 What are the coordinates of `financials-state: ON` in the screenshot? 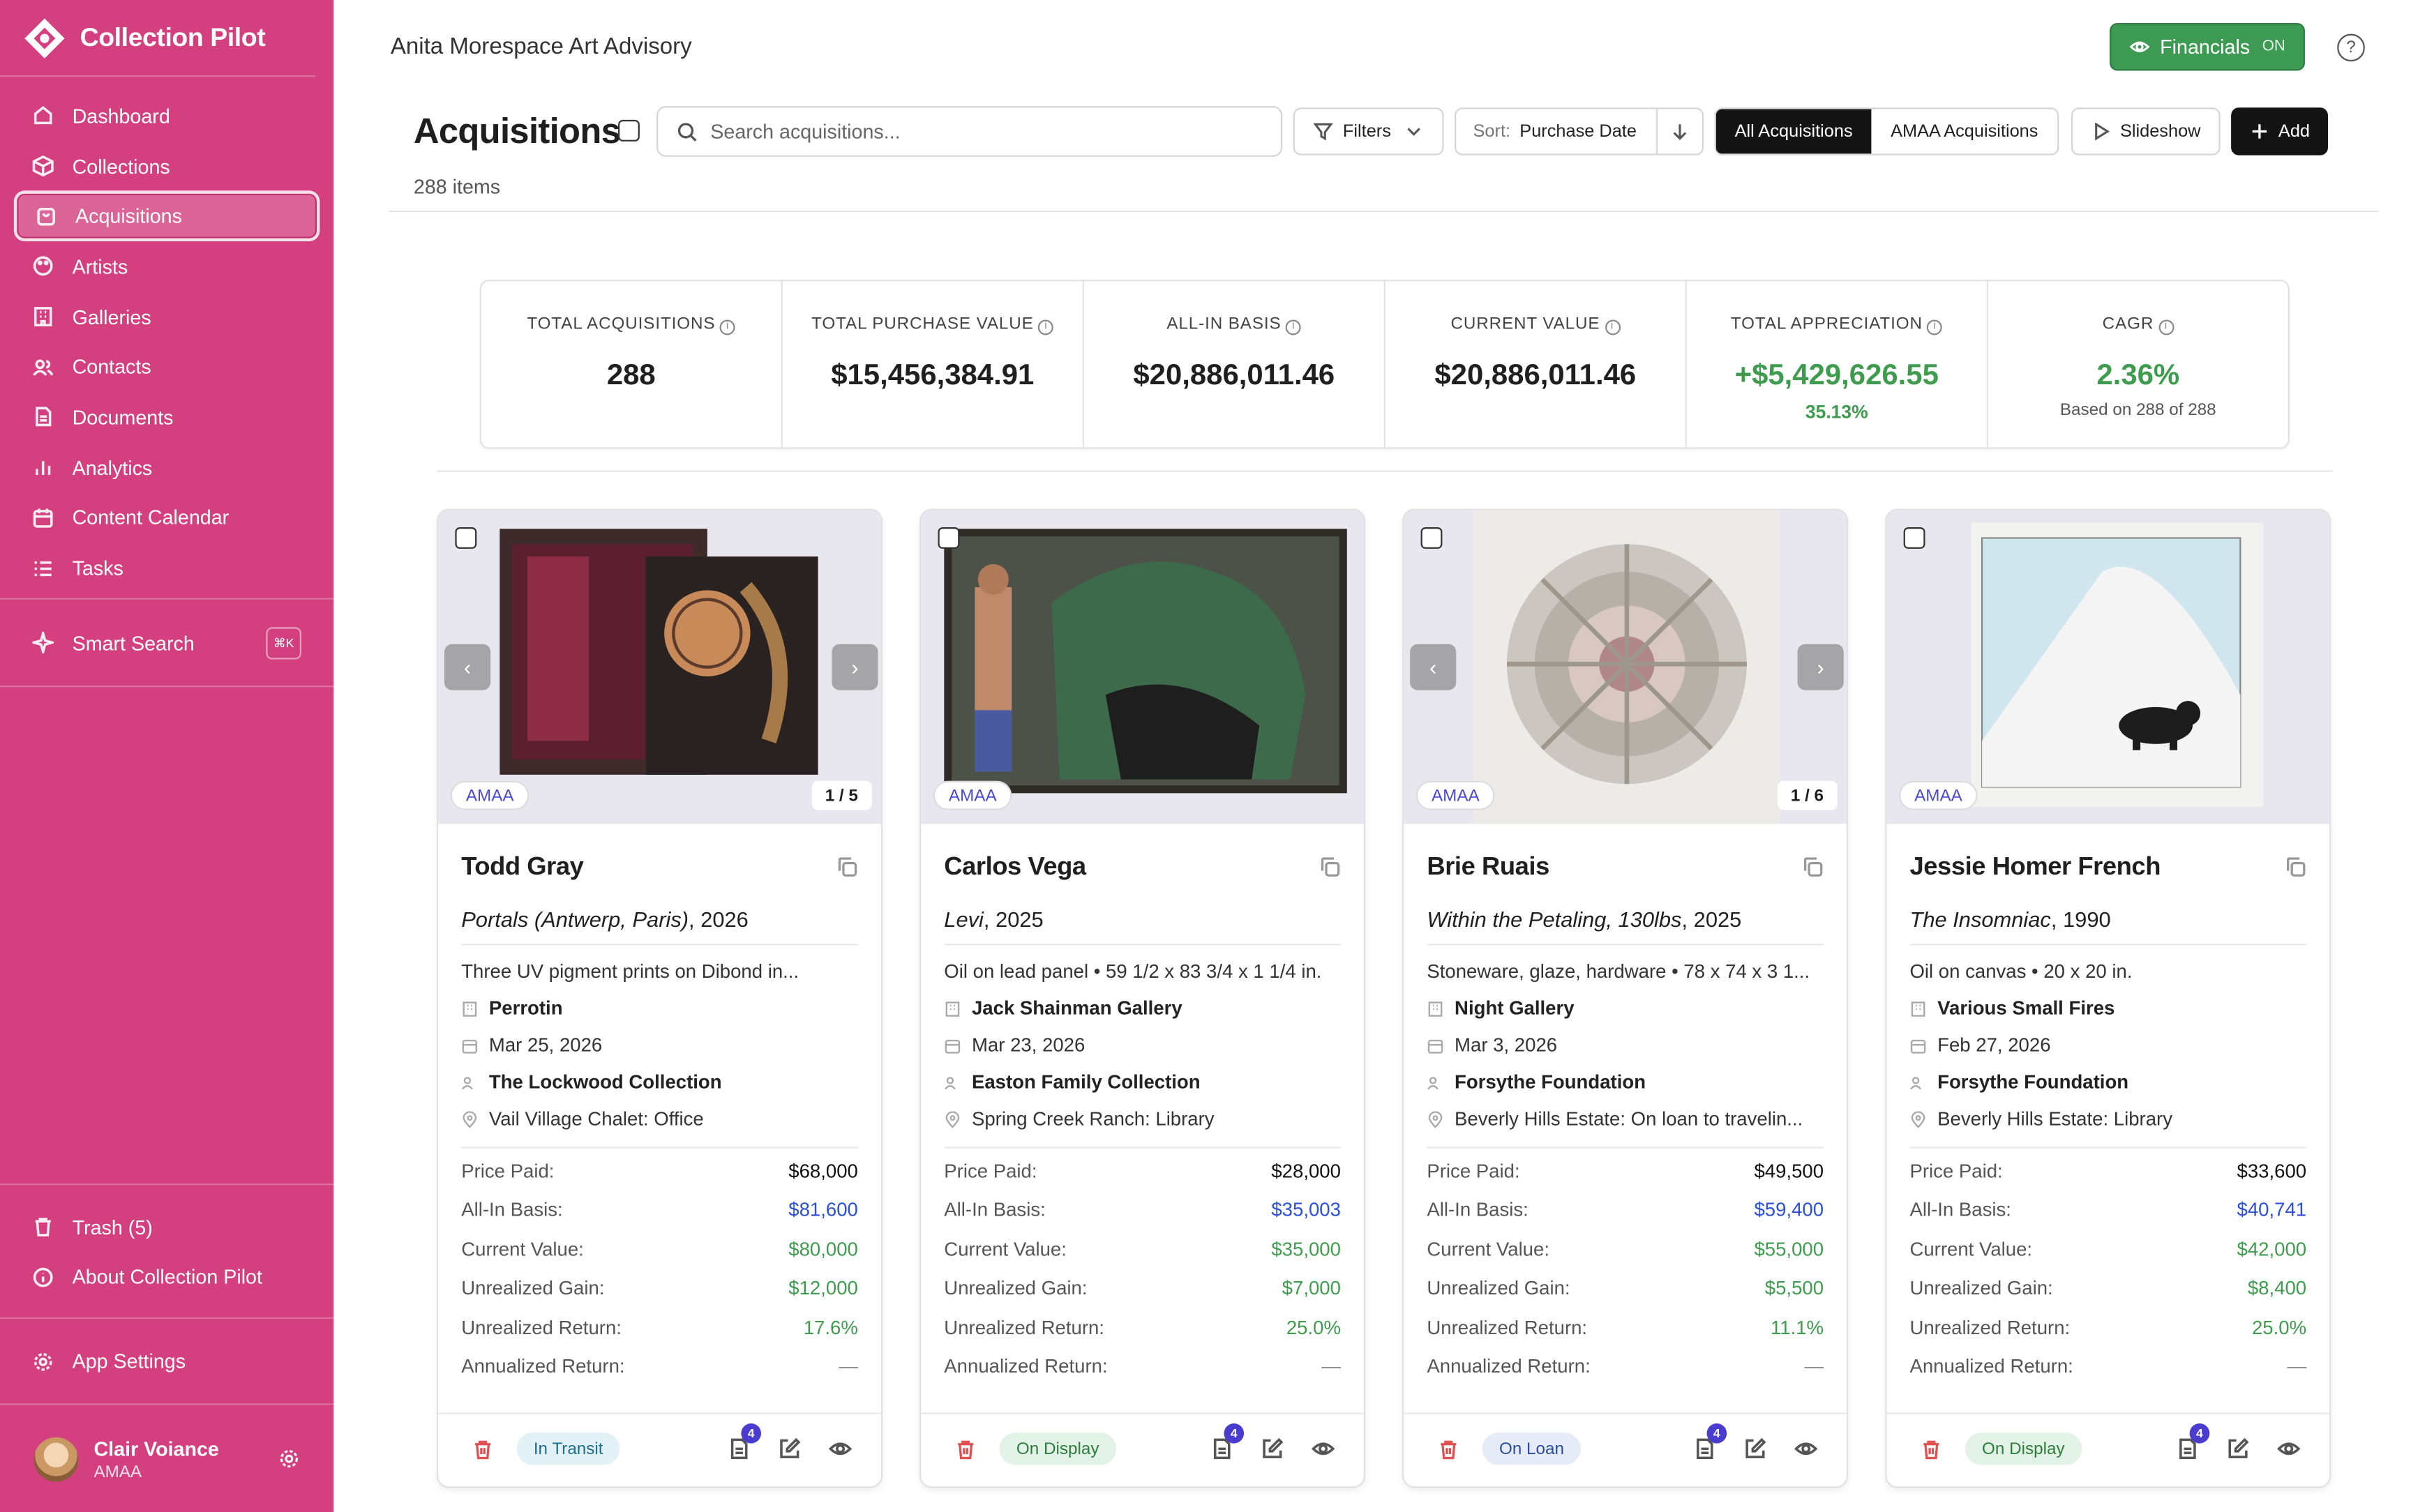 It's located at (2273, 47).